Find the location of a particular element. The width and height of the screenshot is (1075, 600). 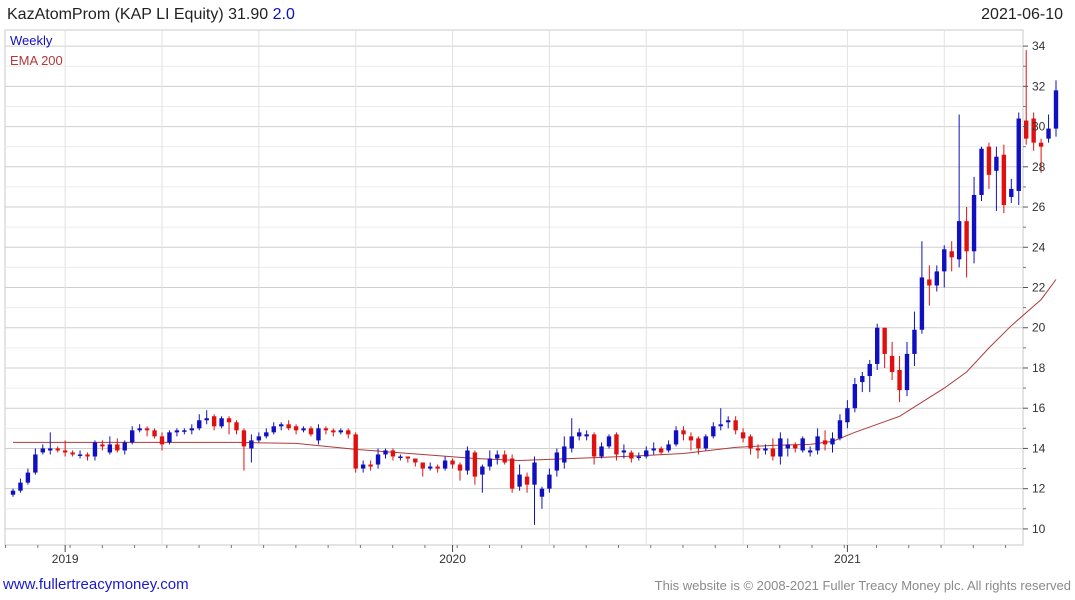

y-tick-label: 14 is located at coordinates (1039, 448).